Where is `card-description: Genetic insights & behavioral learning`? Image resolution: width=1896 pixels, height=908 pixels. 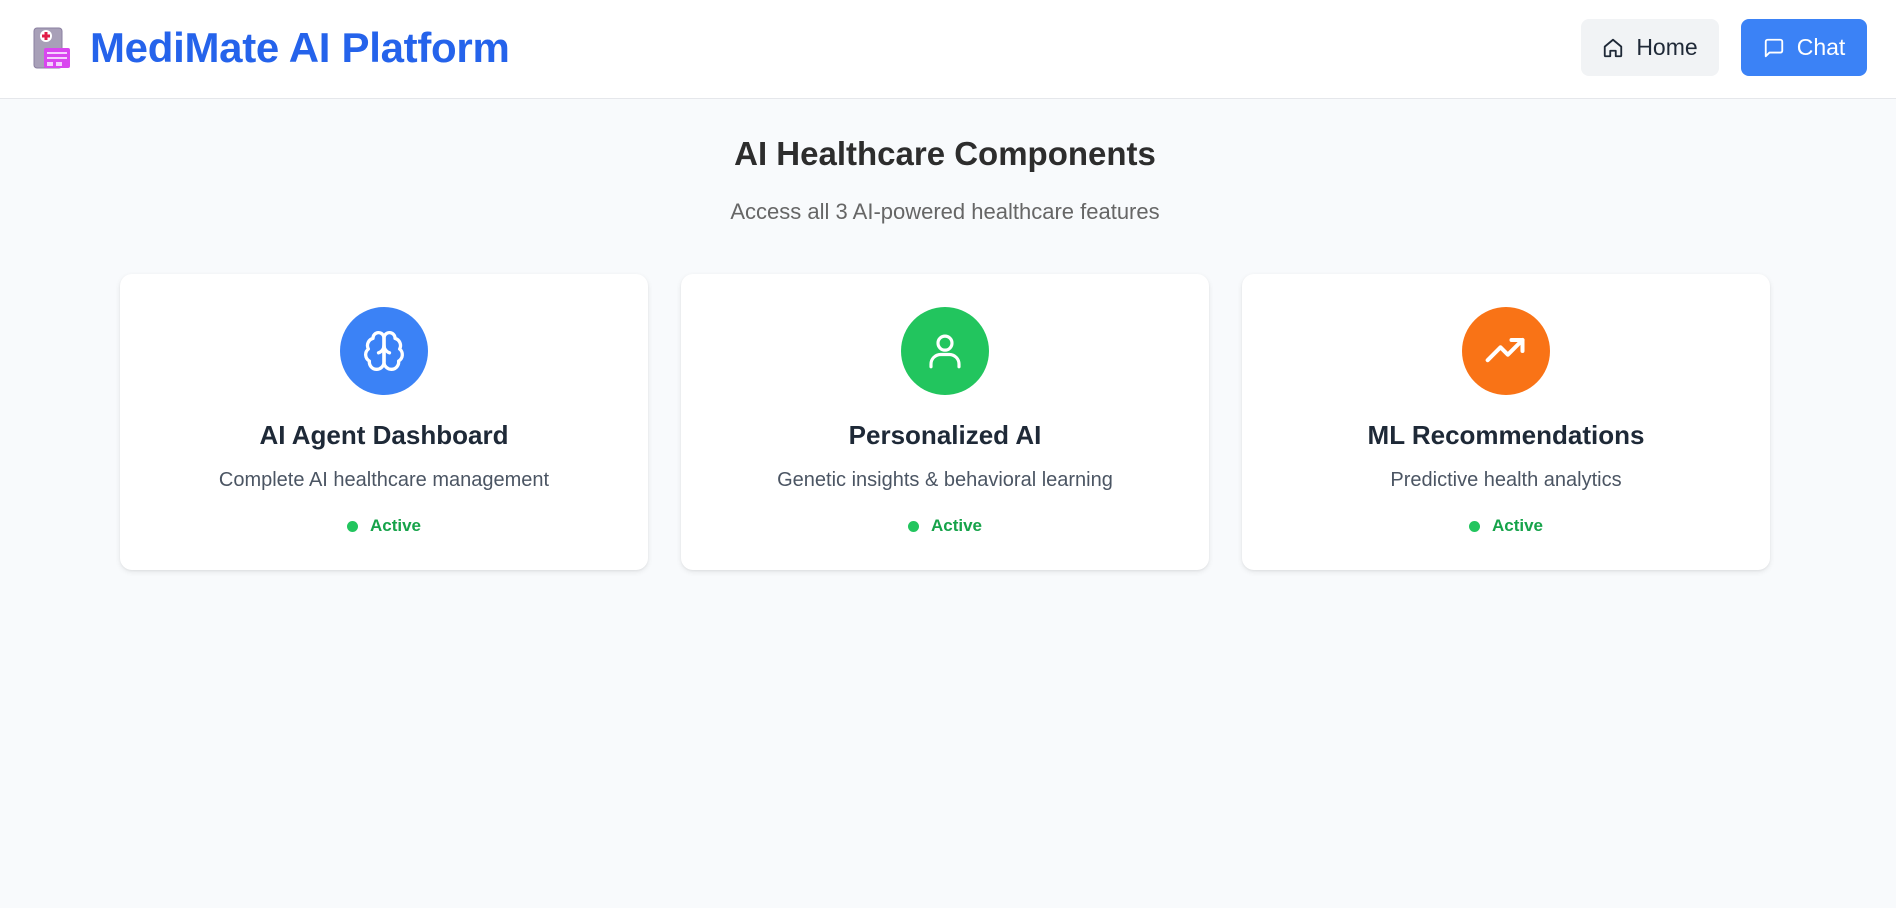
card-description: Genetic insights & behavioral learning is located at coordinates (945, 480).